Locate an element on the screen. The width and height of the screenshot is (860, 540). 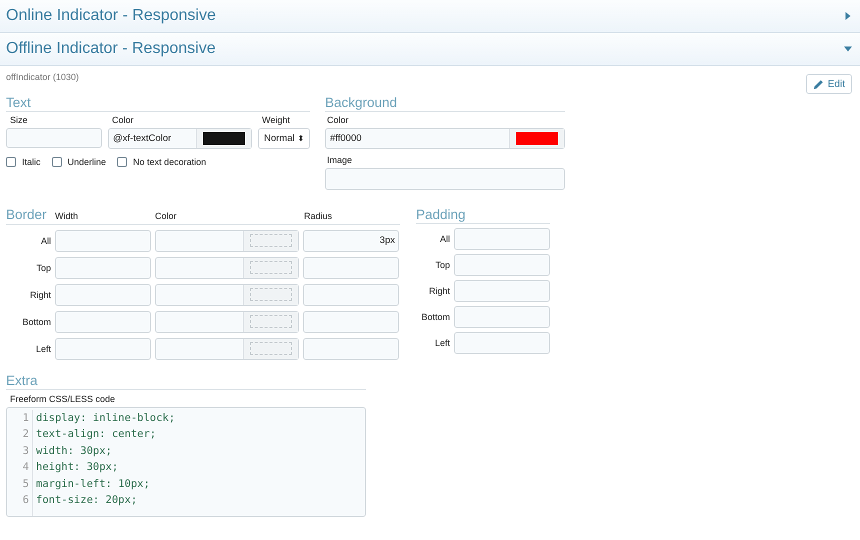
line-number: 5 is located at coordinates (25, 484).